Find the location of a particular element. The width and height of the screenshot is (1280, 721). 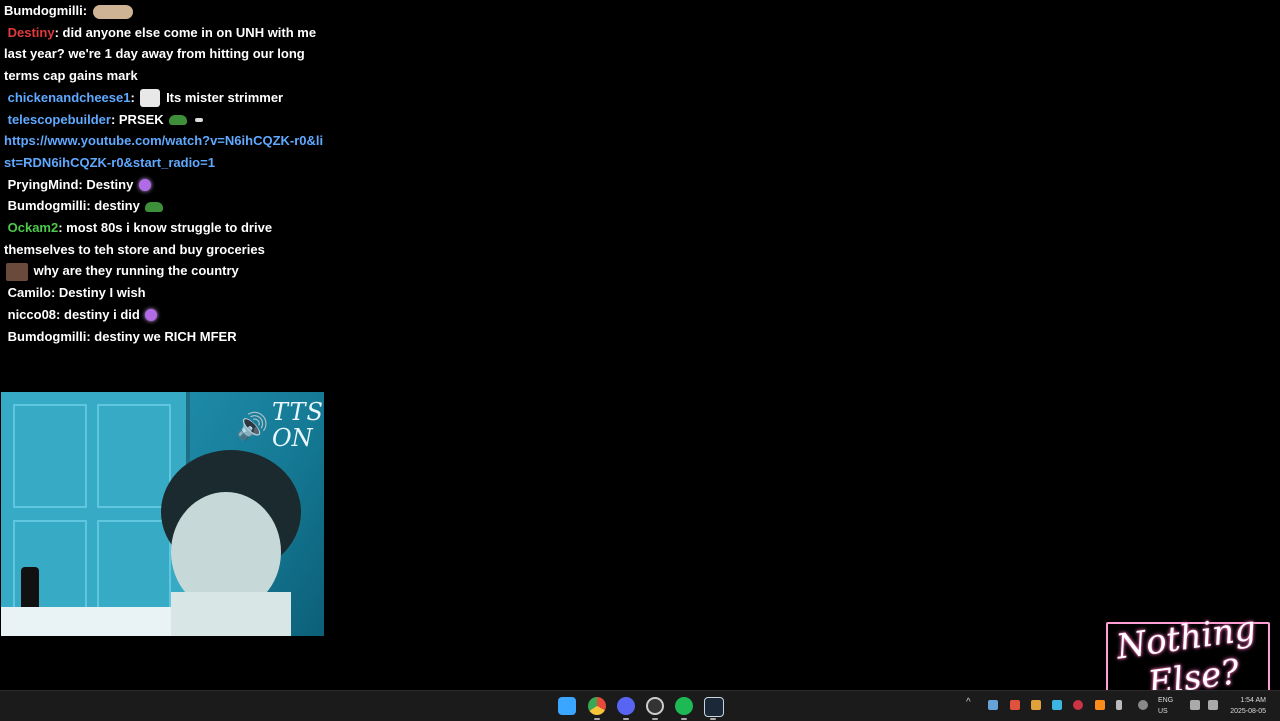

chevron-up-icon: ^ is located at coordinates (971, 702).